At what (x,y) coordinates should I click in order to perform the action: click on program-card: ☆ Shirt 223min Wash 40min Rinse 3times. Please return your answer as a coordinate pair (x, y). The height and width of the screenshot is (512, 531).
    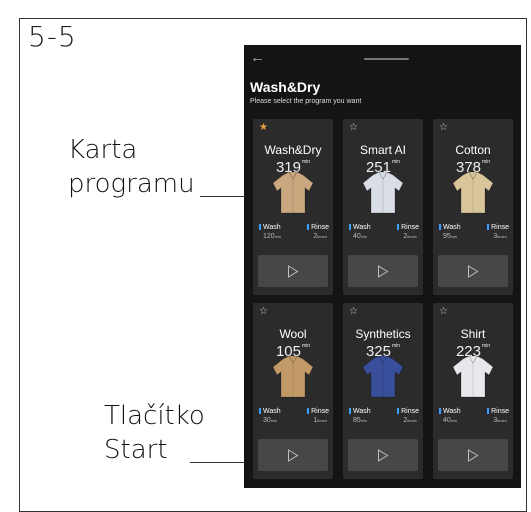
    Looking at the image, I should click on (473, 391).